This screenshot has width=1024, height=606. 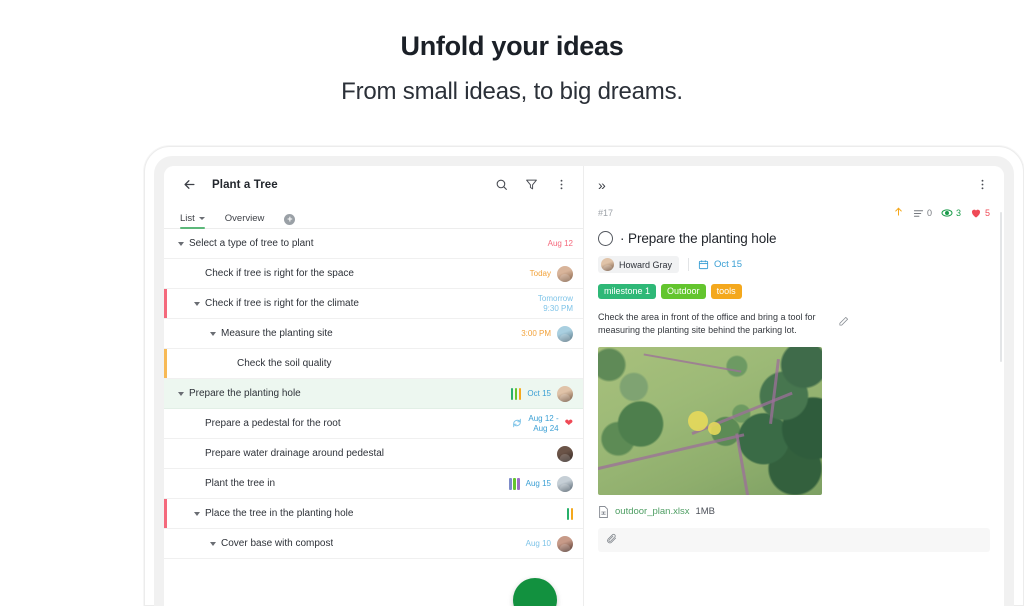 I want to click on task-row-label: Prepare the planting hole, so click(x=245, y=393).